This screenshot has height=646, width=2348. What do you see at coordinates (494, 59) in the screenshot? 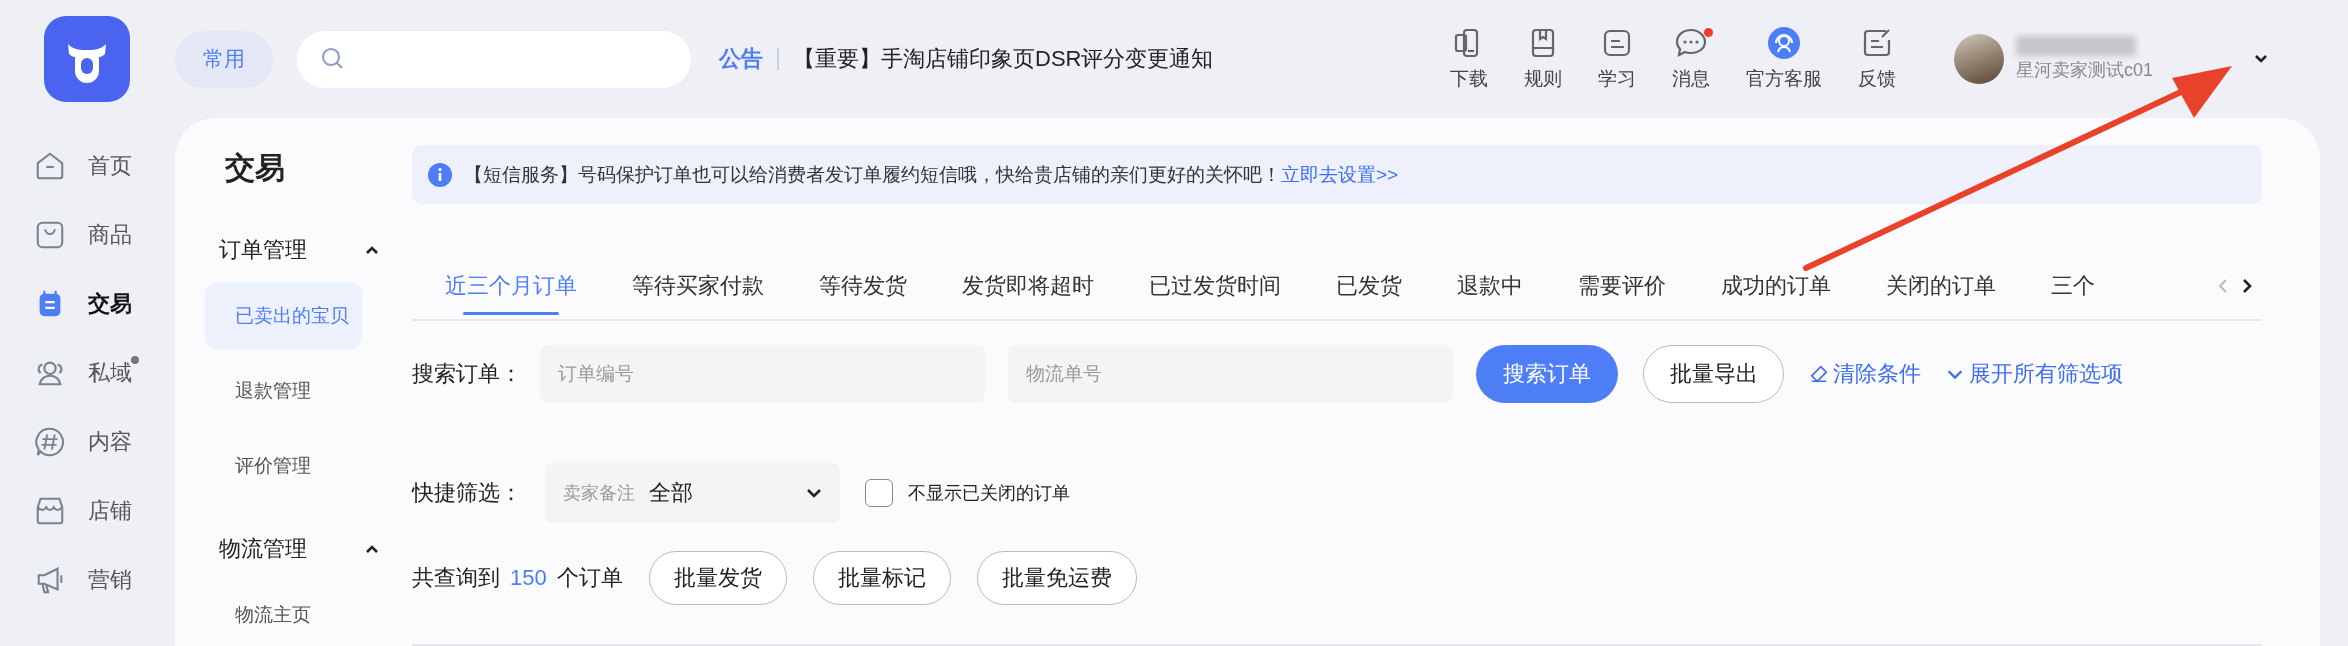
I see `search-field` at bounding box center [494, 59].